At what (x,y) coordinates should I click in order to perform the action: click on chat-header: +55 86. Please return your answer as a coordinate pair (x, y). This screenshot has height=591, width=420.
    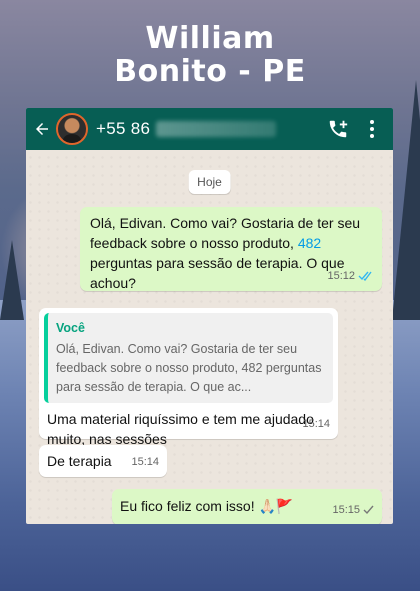
    Looking at the image, I should click on (209, 129).